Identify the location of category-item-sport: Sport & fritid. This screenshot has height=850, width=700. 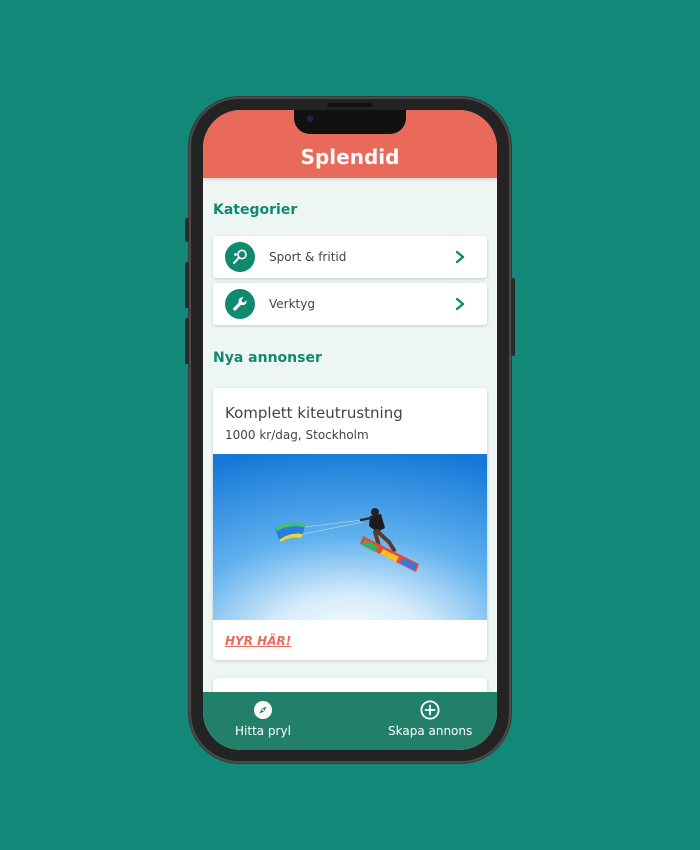
(350, 257).